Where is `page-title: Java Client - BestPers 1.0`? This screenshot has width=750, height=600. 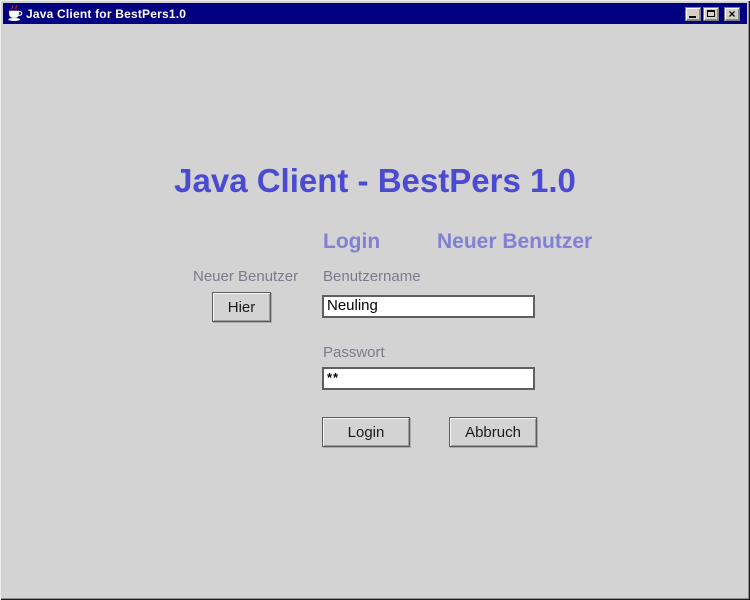
page-title: Java Client - BestPers 1.0 is located at coordinates (375, 180).